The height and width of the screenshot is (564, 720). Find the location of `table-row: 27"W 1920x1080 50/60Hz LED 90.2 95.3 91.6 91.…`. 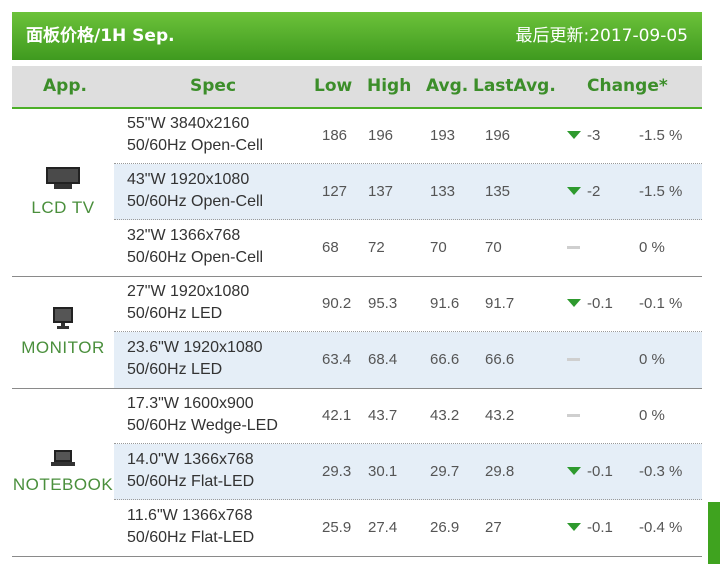

table-row: 27"W 1920x1080 50/60Hz LED 90.2 95.3 91.6 91.… is located at coordinates (408, 304).